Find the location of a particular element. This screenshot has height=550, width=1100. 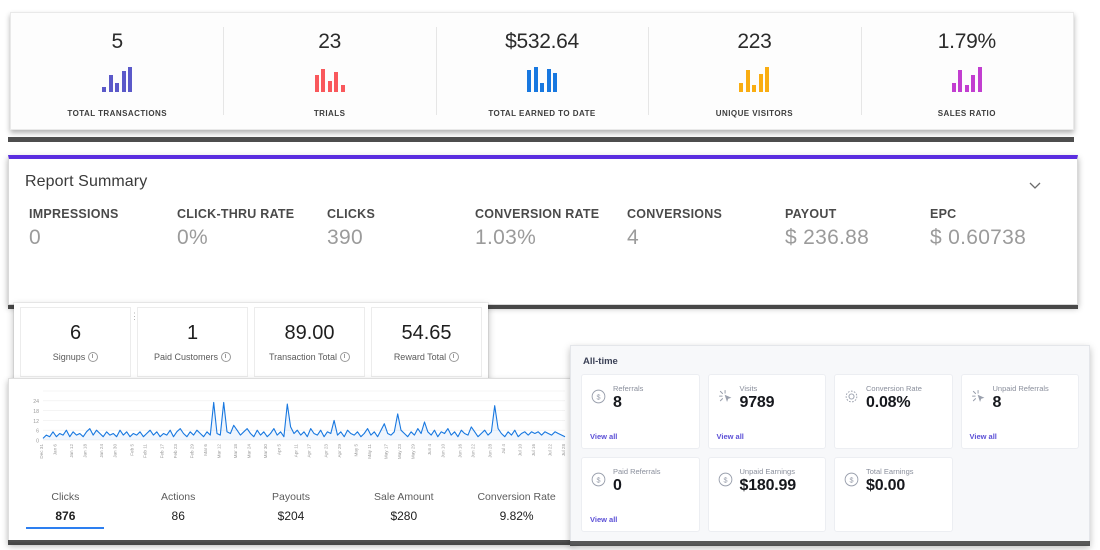

all-time-card-head: Conversion Rate 0.08% is located at coordinates (893, 398).